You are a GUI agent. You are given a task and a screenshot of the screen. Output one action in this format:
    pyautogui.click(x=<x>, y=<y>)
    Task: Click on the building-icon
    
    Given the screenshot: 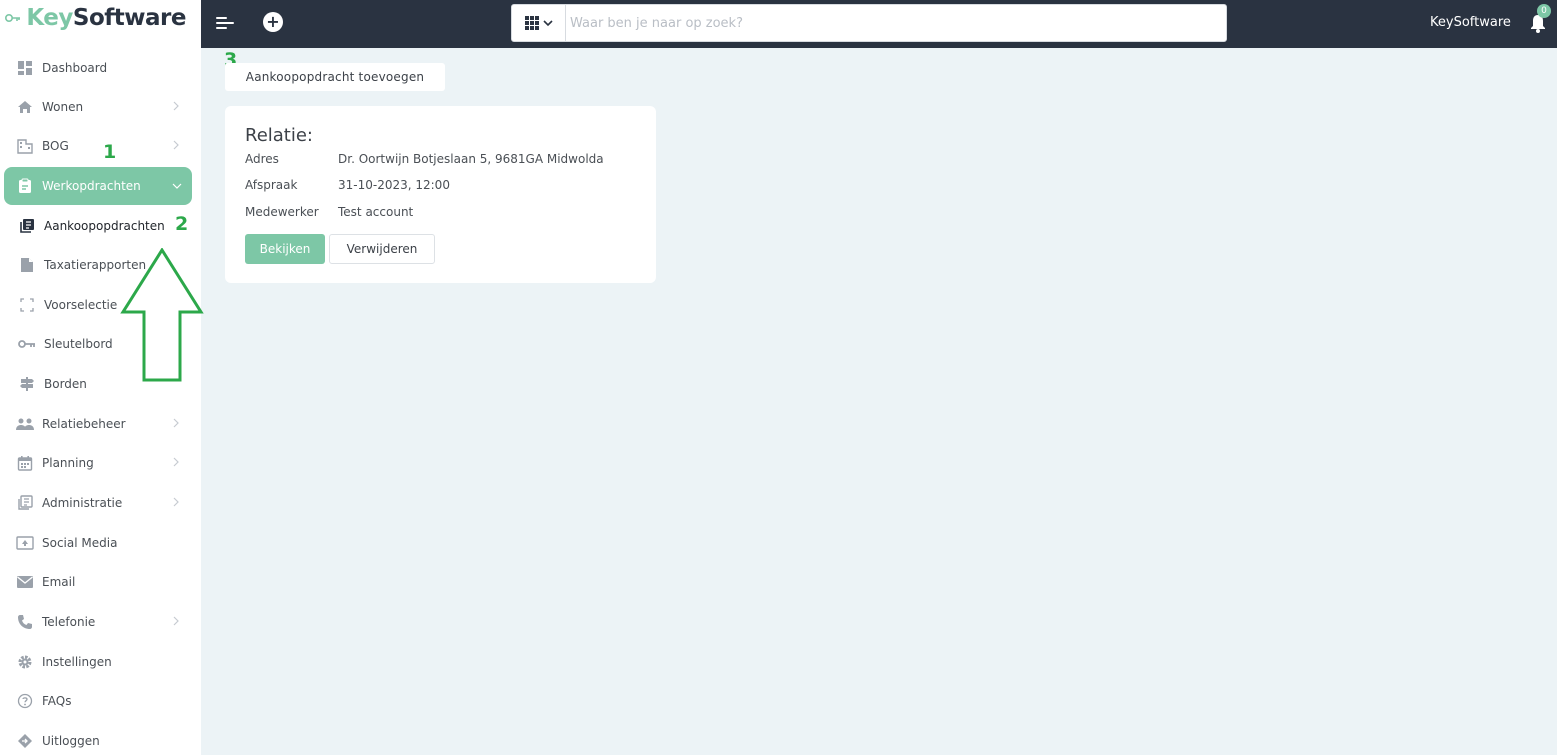 What is the action you would take?
    pyautogui.click(x=25, y=146)
    